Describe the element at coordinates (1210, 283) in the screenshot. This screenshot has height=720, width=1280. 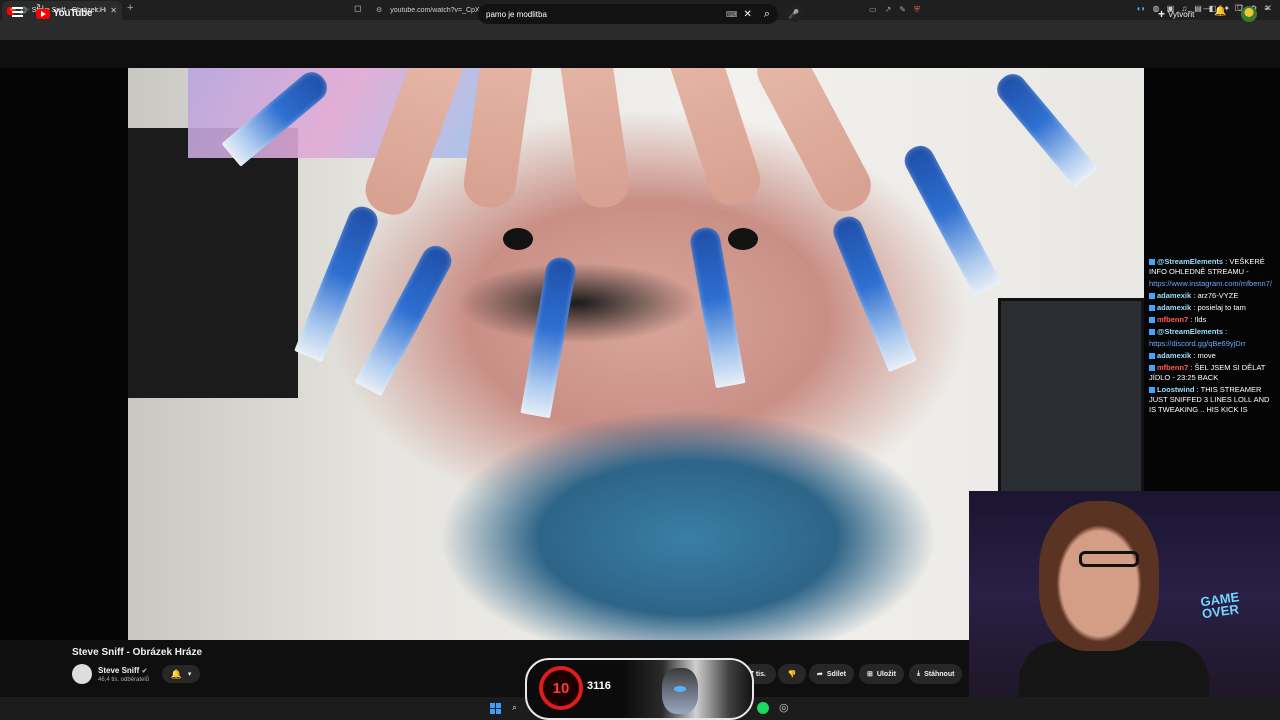
I see `chat-link: https://www.instagram.com/mfbenn7/` at that location.